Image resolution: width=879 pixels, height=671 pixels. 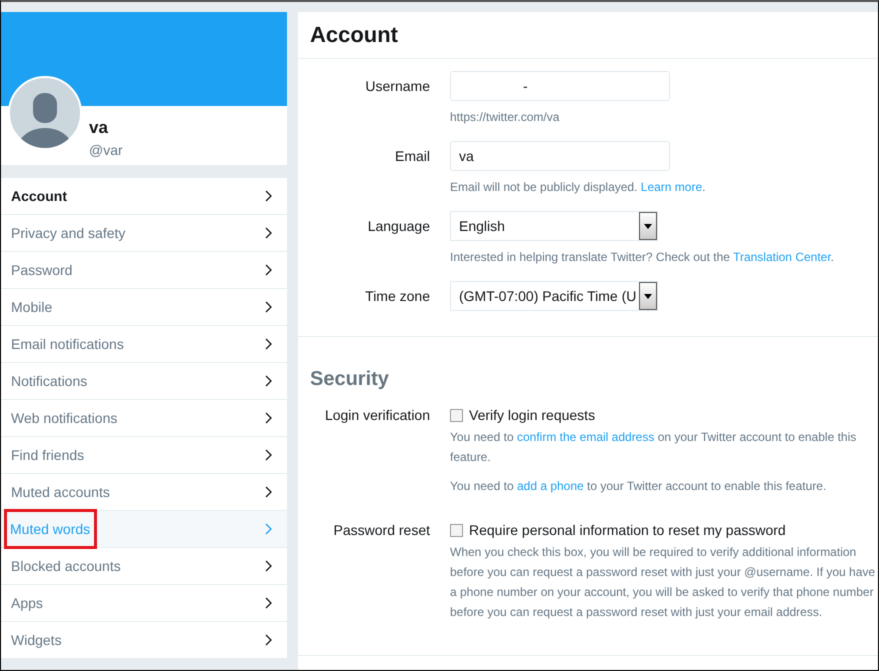 I want to click on menu-item: Privacy and safety, so click(x=144, y=233).